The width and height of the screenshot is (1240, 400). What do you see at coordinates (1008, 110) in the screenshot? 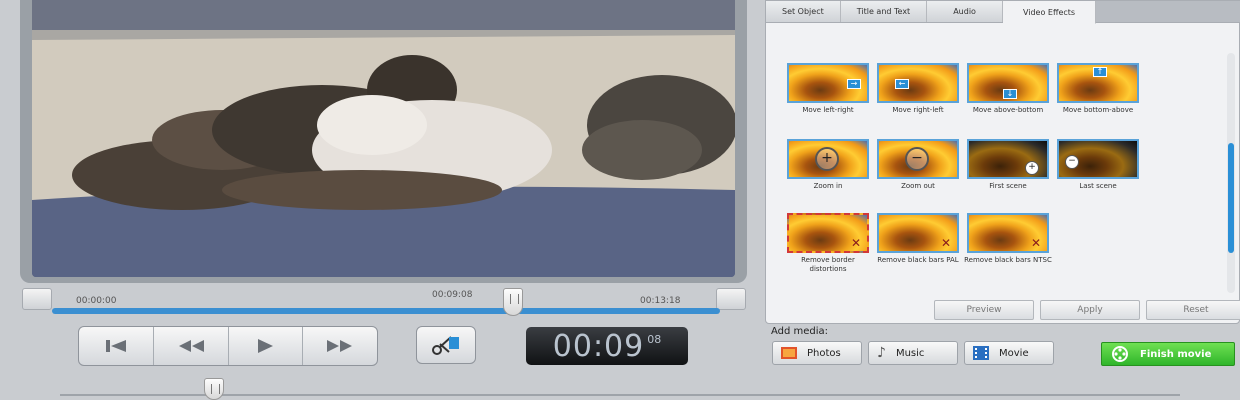
I see `effect-label: Move above-bottom` at bounding box center [1008, 110].